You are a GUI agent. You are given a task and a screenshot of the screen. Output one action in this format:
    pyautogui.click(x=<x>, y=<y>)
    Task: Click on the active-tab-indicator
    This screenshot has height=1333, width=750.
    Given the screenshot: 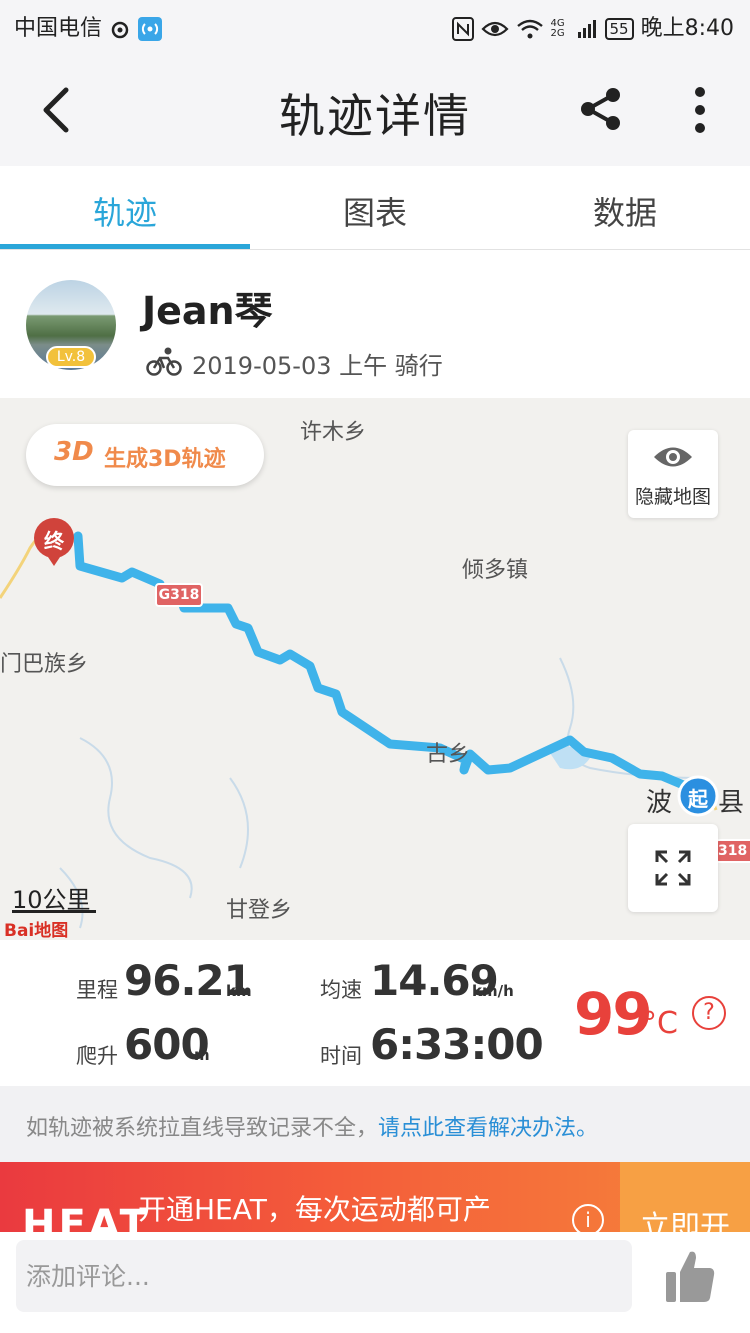 What is the action you would take?
    pyautogui.click(x=125, y=246)
    